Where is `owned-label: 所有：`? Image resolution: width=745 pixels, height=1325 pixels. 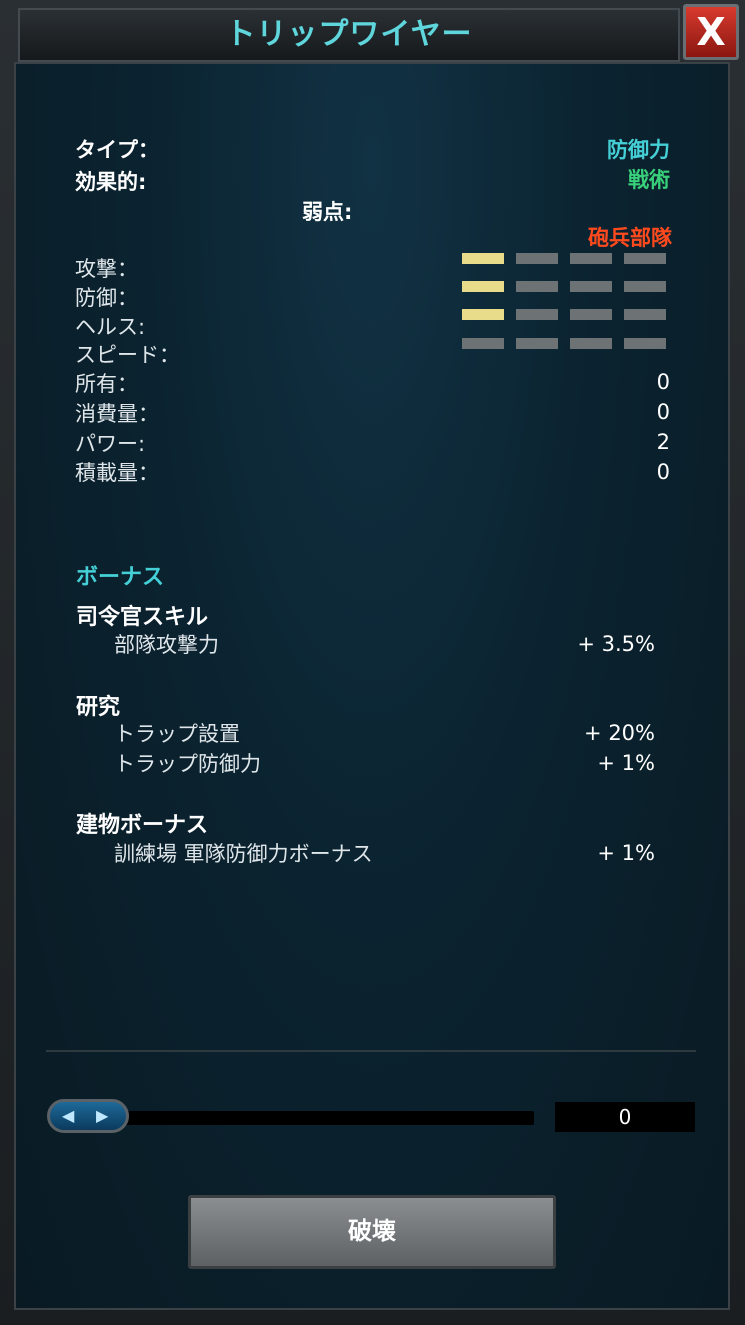 owned-label: 所有： is located at coordinates (106, 384).